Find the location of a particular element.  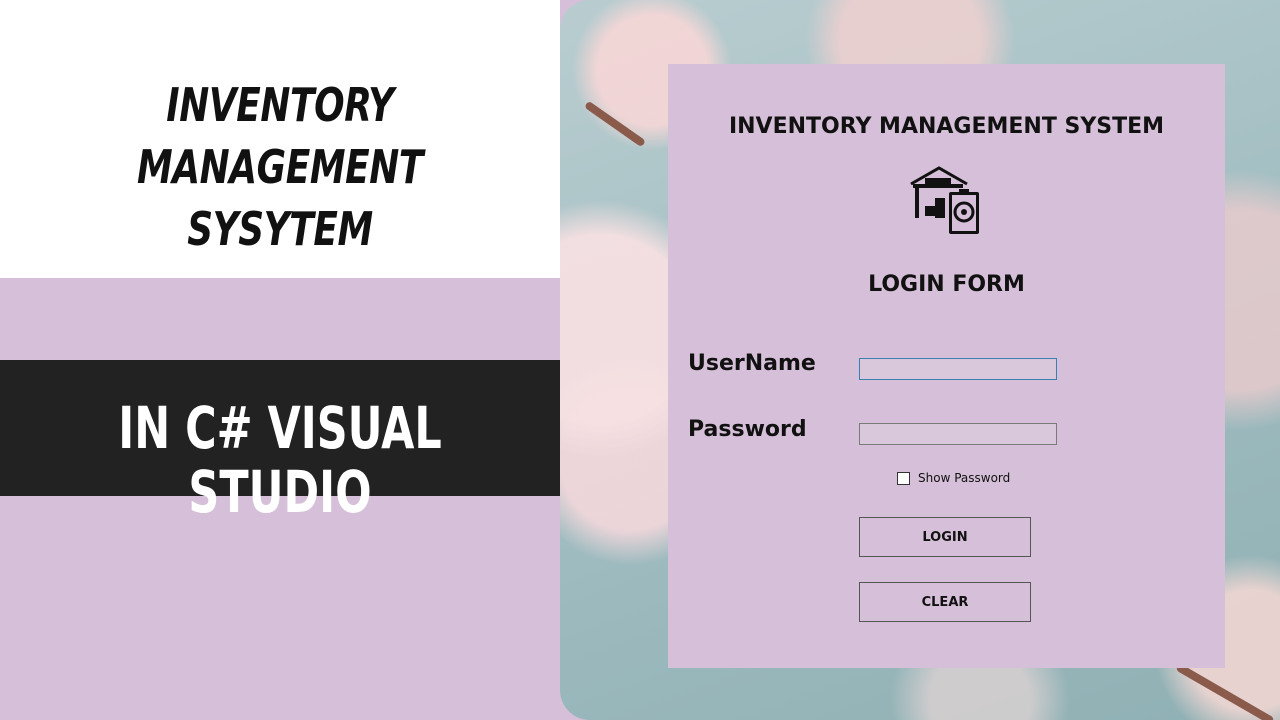

clear-button: CLEAR is located at coordinates (945, 602).